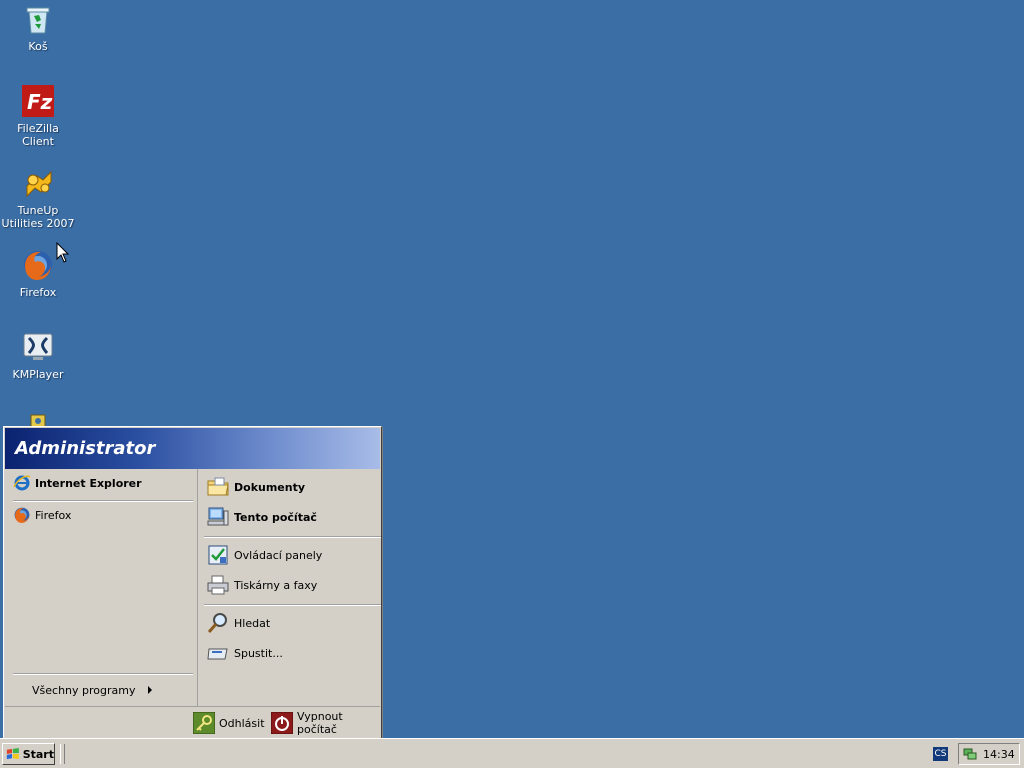 This screenshot has width=1024, height=768. What do you see at coordinates (38, 217) in the screenshot?
I see `desktop-icon-label: TuneUp Utilities 2007` at bounding box center [38, 217].